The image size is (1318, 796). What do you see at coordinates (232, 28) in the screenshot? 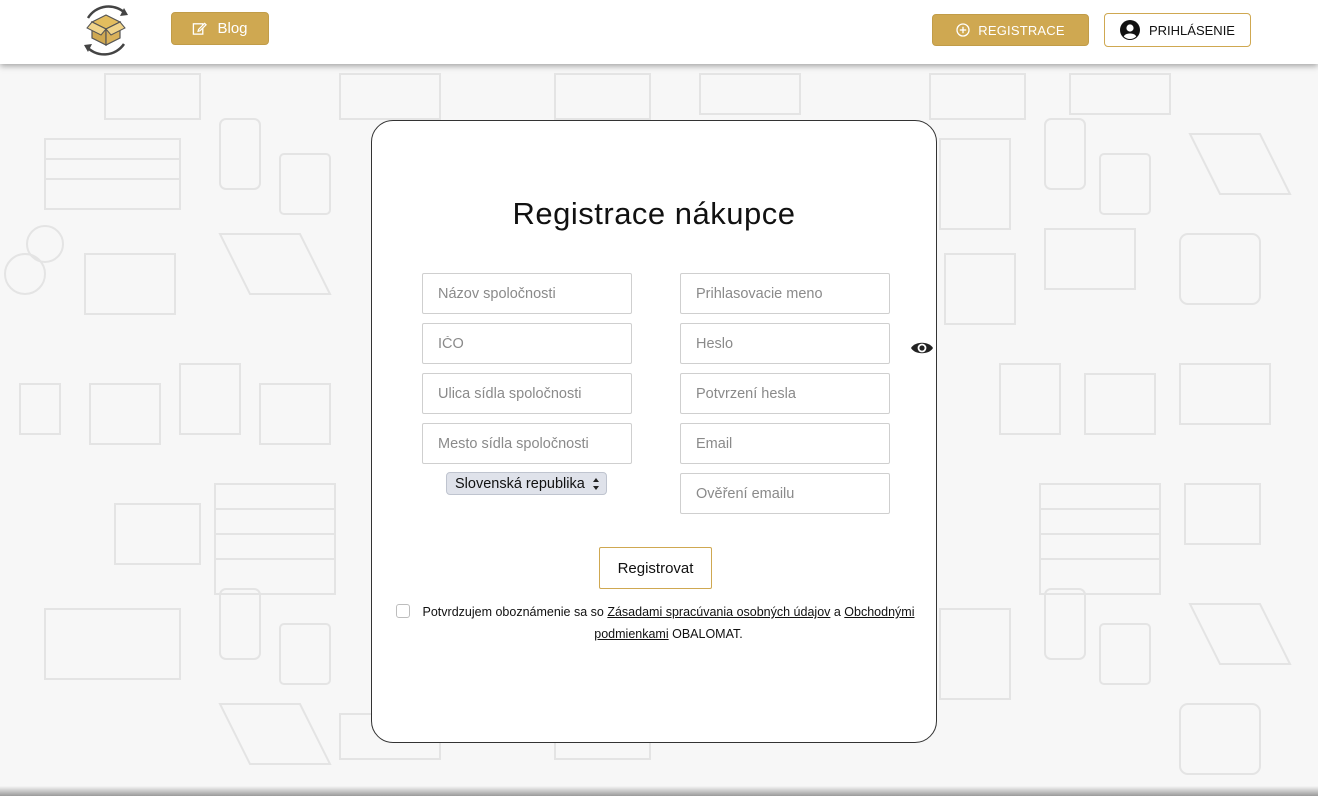
I see `blog-label: Blog` at bounding box center [232, 28].